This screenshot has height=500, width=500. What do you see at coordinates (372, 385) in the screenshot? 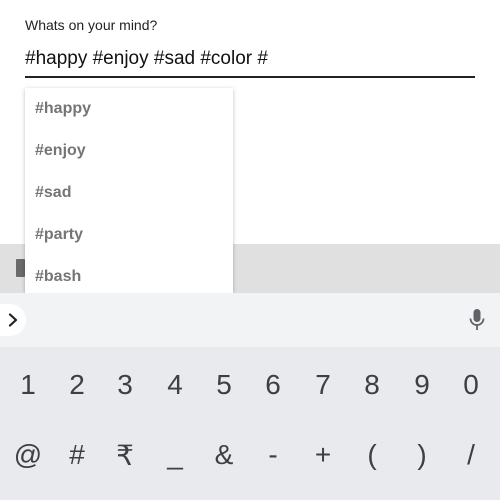
I see `key-8: 8` at bounding box center [372, 385].